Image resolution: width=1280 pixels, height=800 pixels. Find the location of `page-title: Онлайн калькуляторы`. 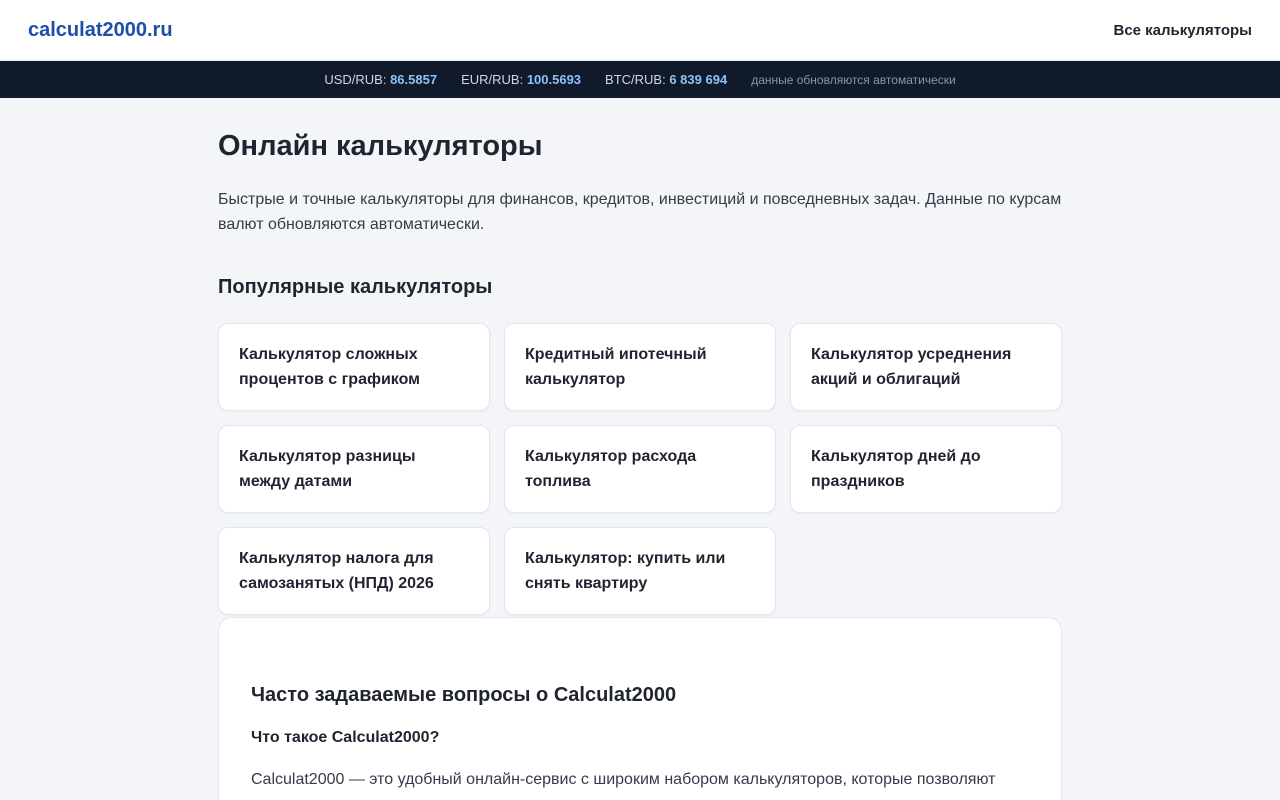

page-title: Онлайн калькуляторы is located at coordinates (380, 146).